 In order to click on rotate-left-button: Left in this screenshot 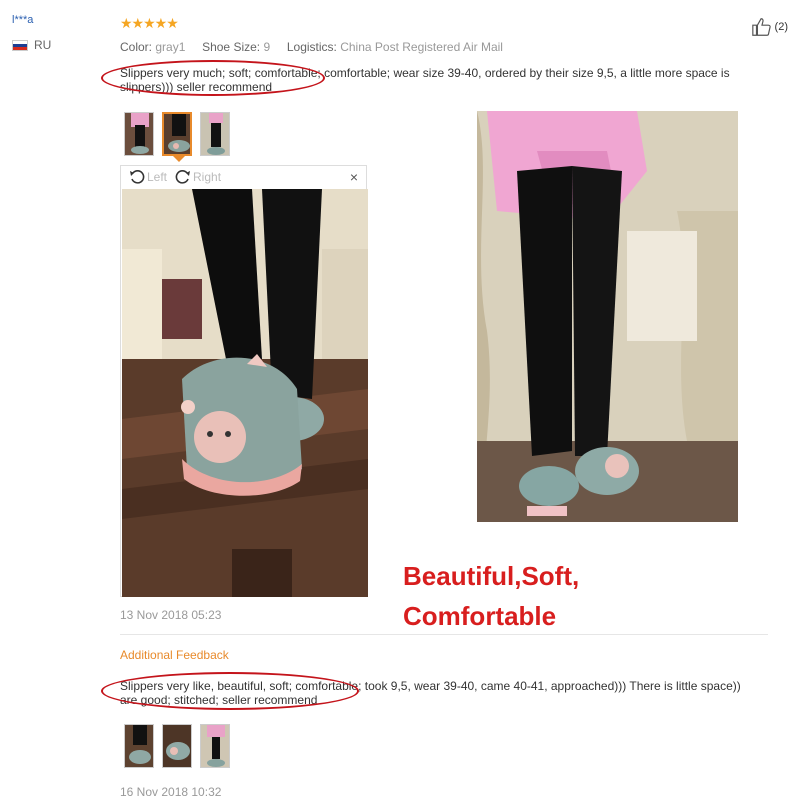, I will do `click(148, 177)`.